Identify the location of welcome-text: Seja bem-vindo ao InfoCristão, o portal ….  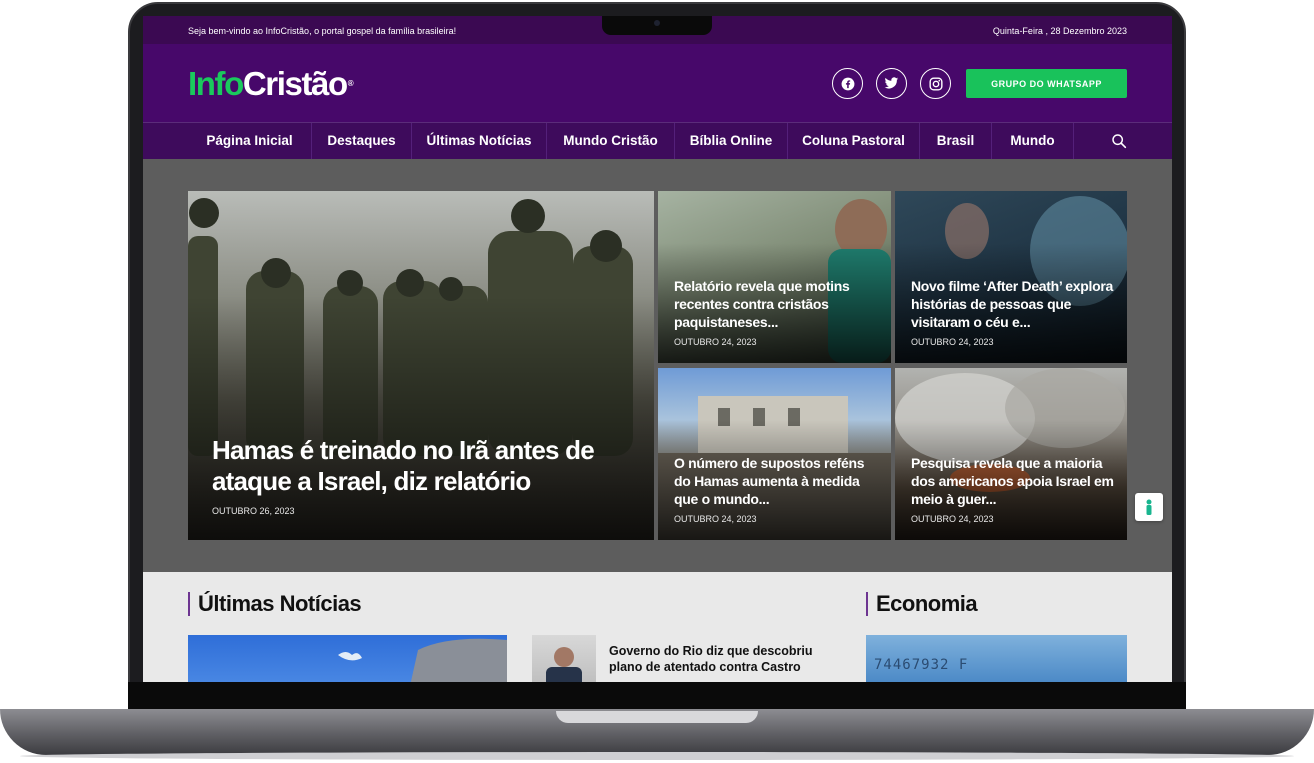
(322, 31).